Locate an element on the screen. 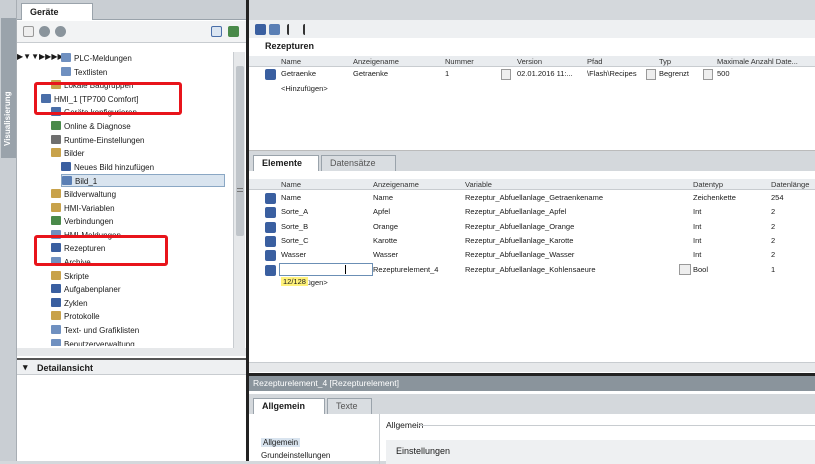 This screenshot has height=464, width=815. tree-scrollbar is located at coordinates (239, 200).